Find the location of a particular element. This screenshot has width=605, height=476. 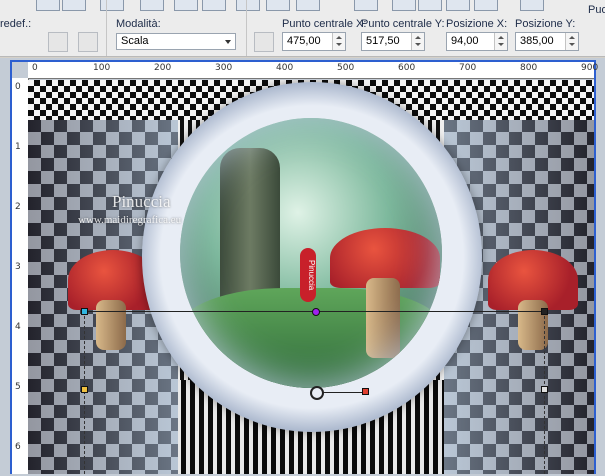

position-x-field: 94,00 is located at coordinates (477, 41).